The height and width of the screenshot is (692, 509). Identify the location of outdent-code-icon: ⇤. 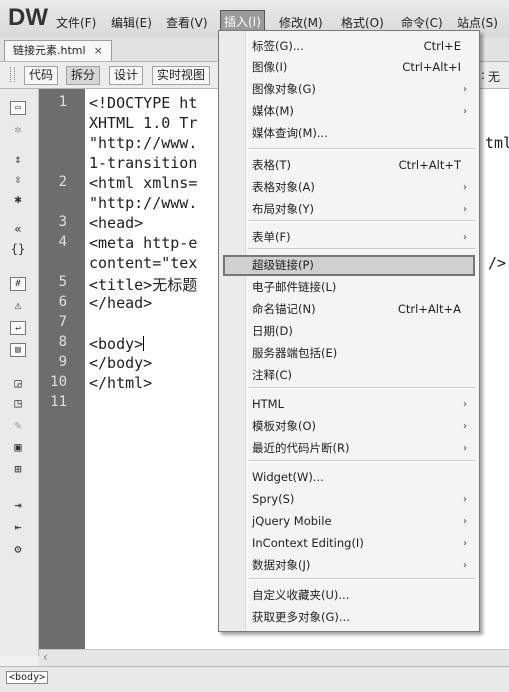
(18, 528).